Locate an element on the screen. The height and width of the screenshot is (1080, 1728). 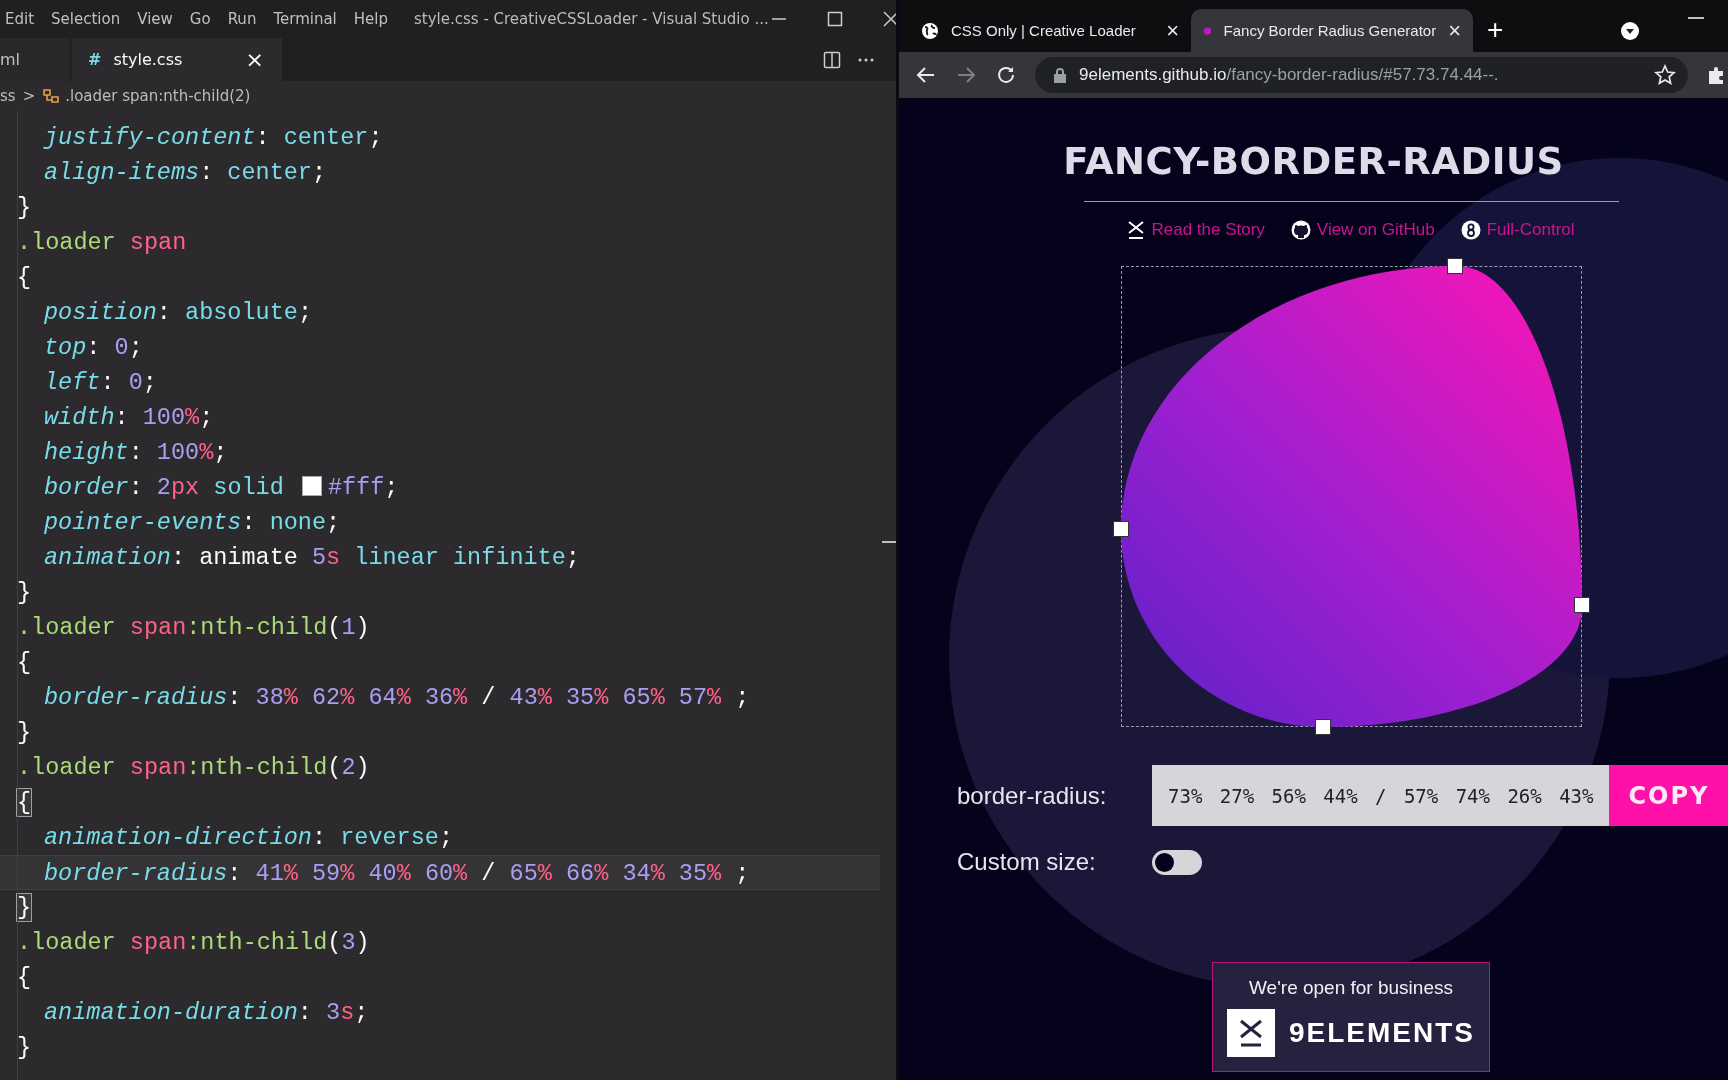
menu-item: Run is located at coordinates (243, 19).